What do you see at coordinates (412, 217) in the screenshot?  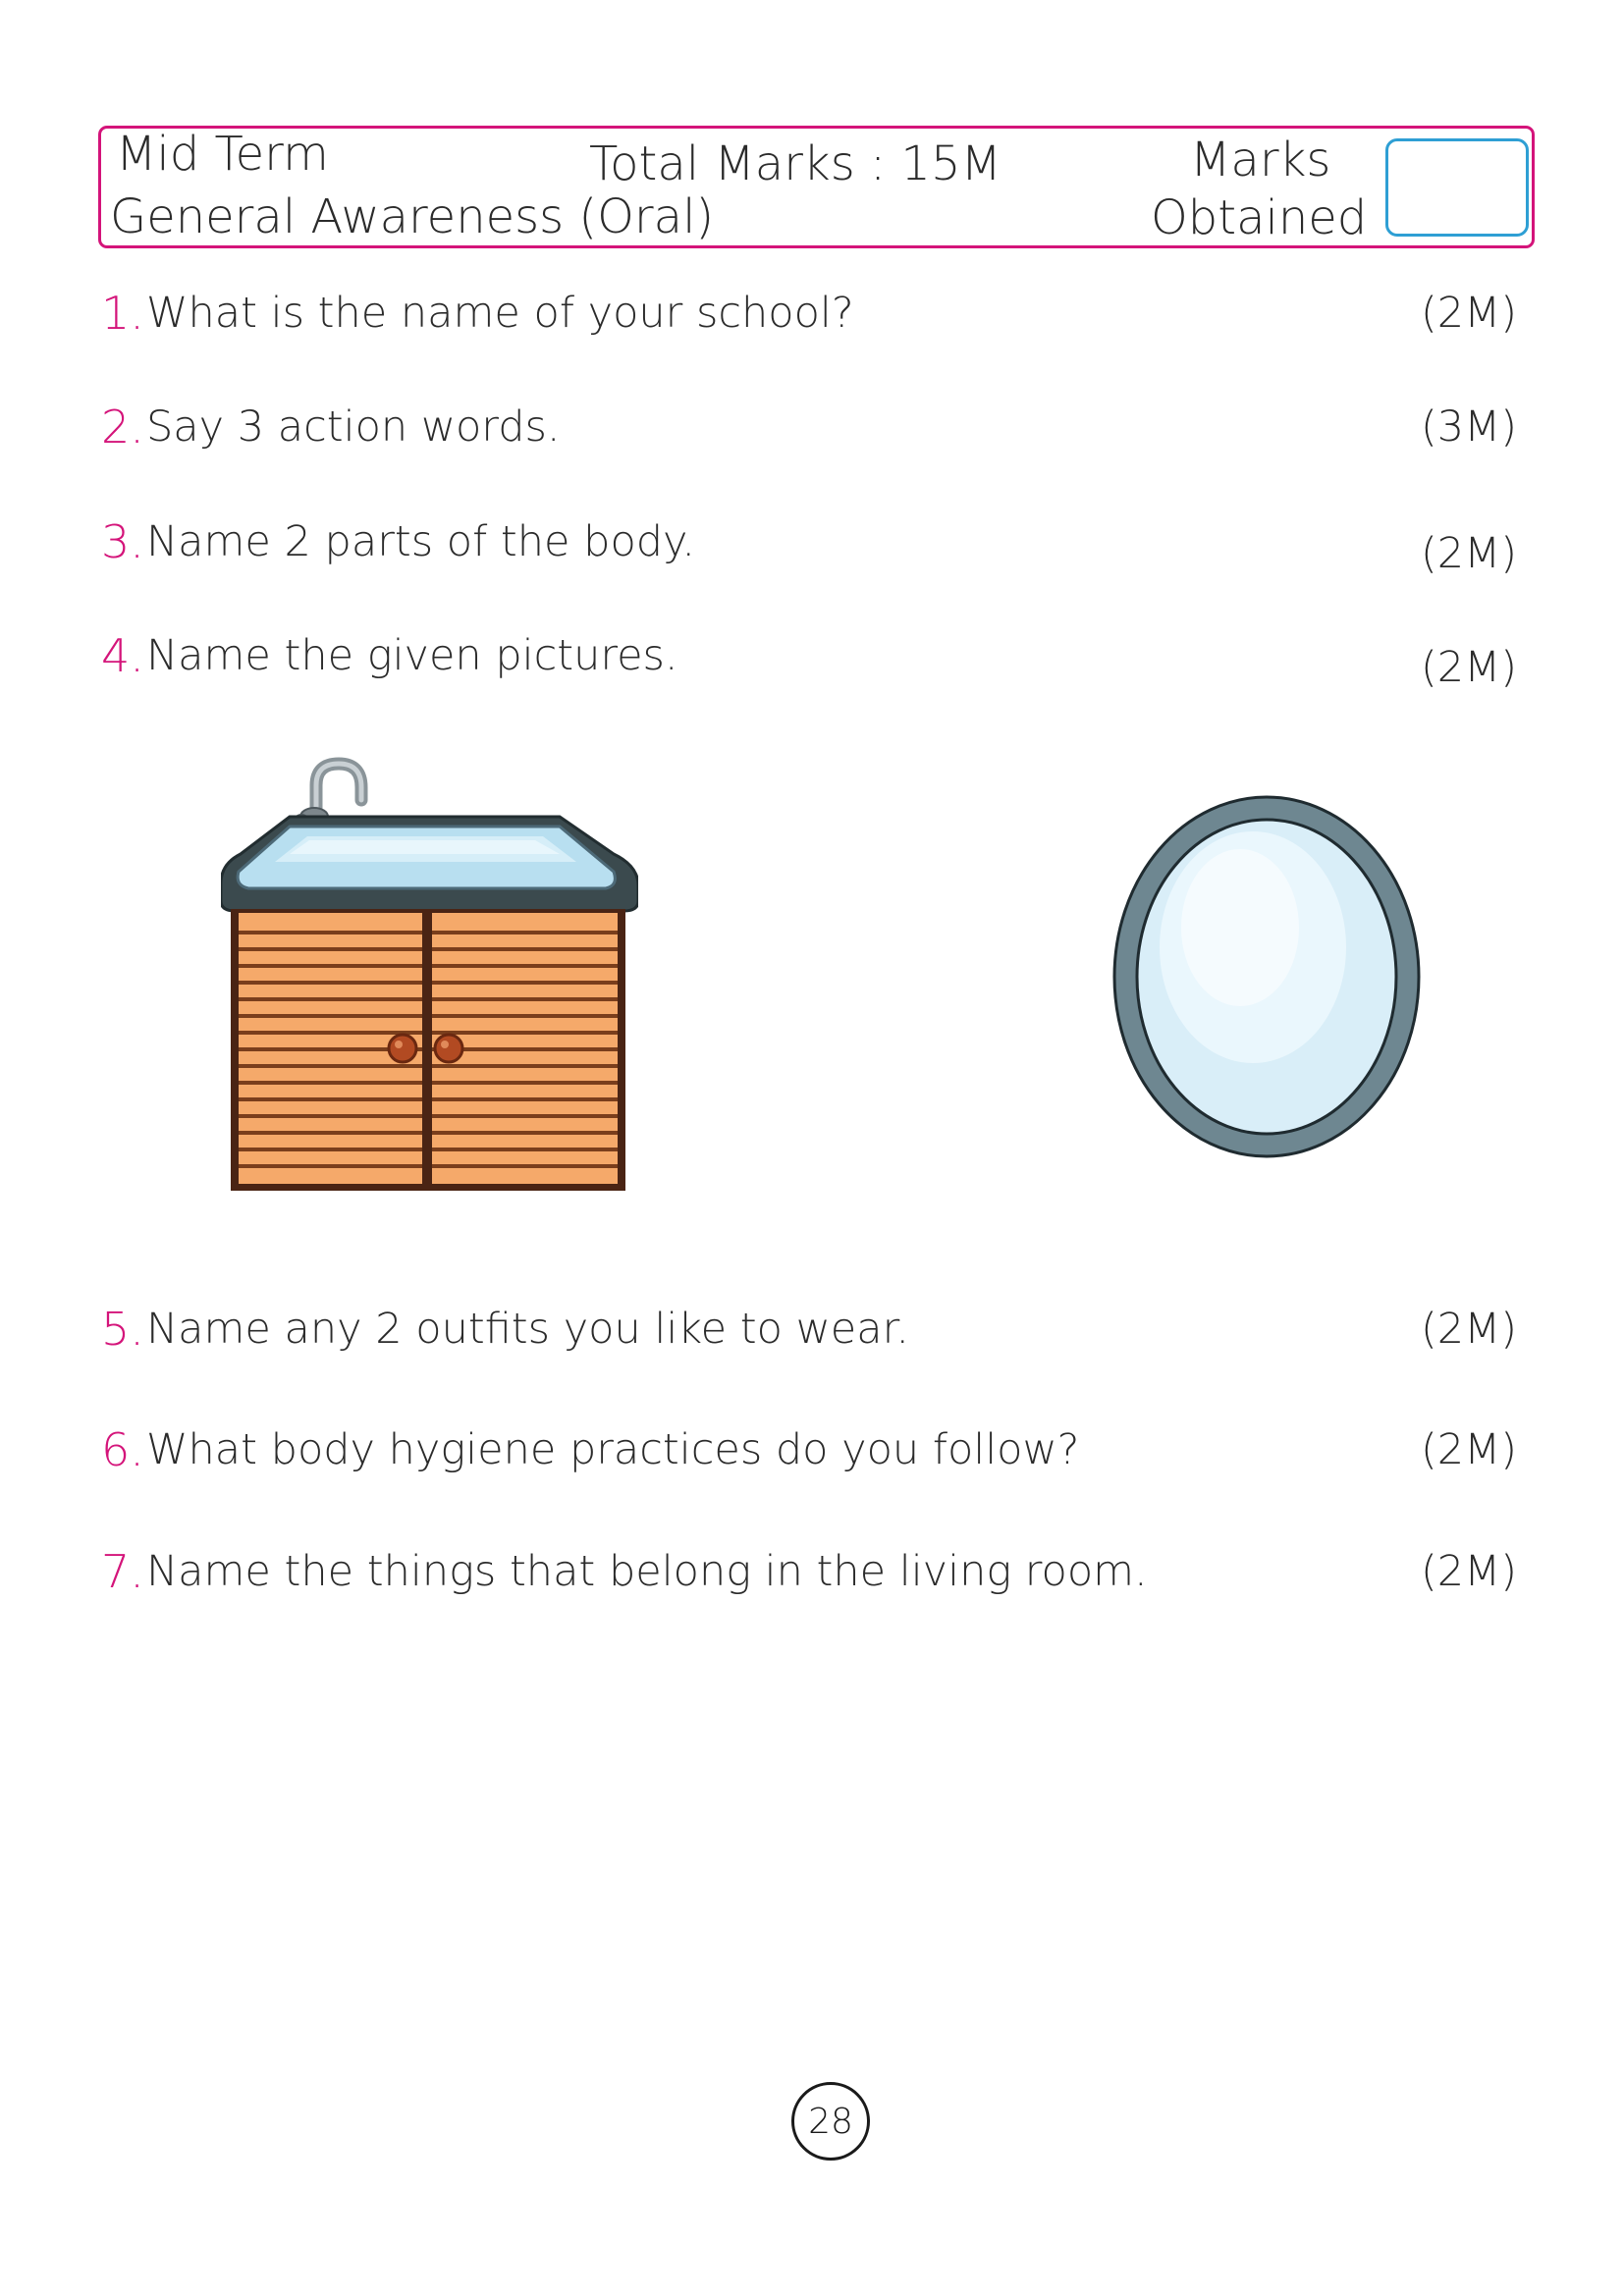 I see `subject-title: General Awareness (Oral)` at bounding box center [412, 217].